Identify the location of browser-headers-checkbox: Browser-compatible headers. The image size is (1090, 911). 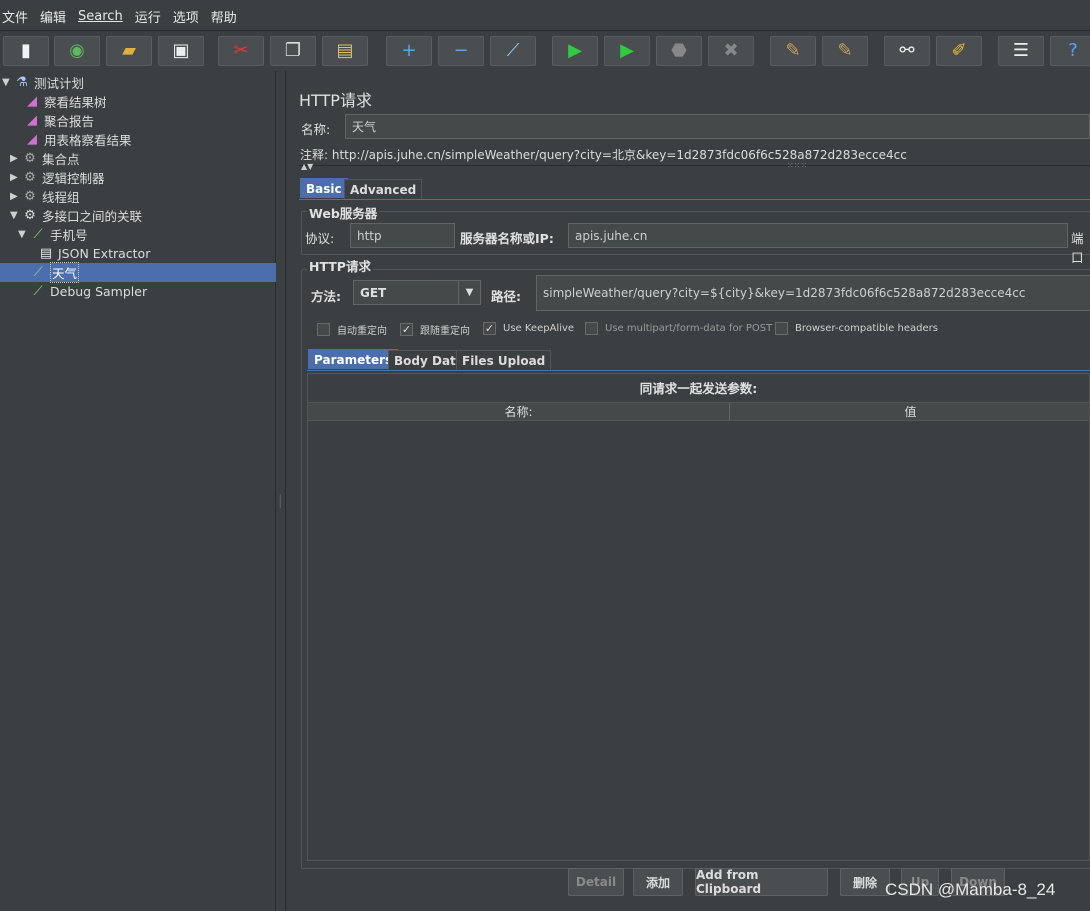
(856, 328).